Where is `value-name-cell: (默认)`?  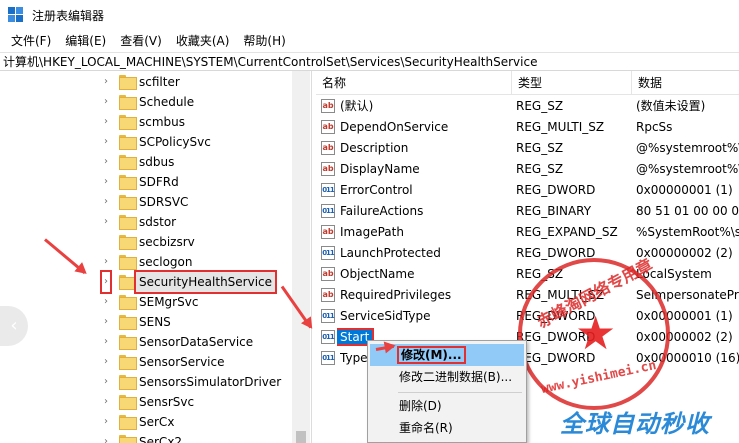
value-name-cell: (默认) is located at coordinates (426, 106).